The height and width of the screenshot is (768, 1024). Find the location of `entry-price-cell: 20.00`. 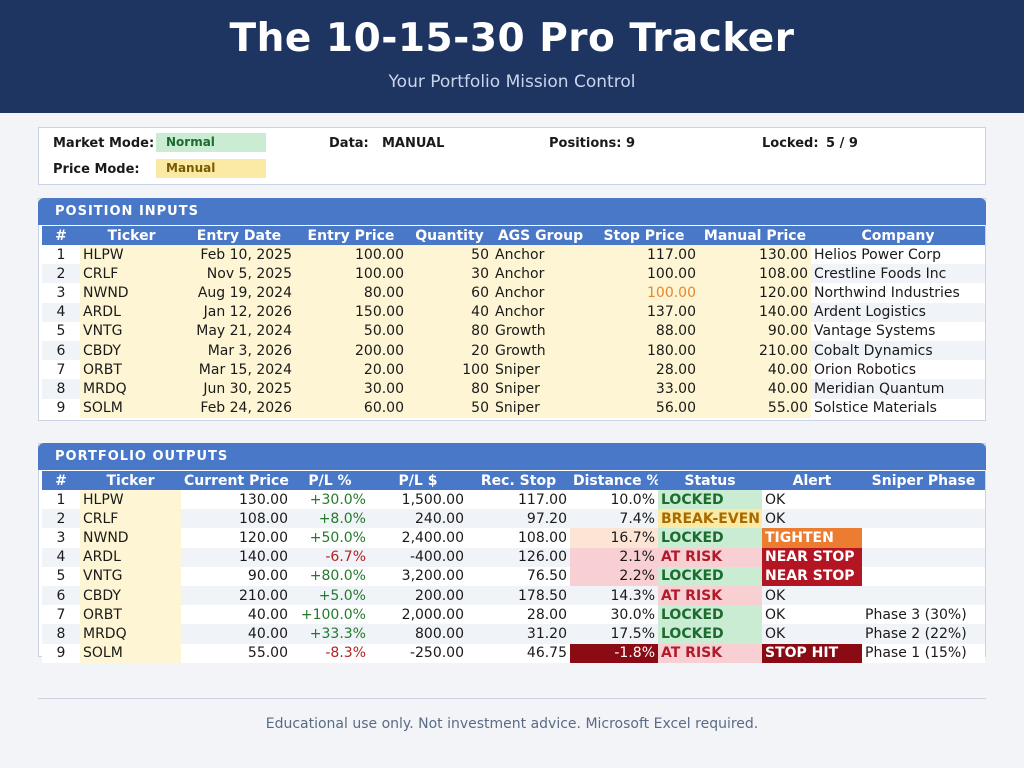

entry-price-cell: 20.00 is located at coordinates (351, 370).